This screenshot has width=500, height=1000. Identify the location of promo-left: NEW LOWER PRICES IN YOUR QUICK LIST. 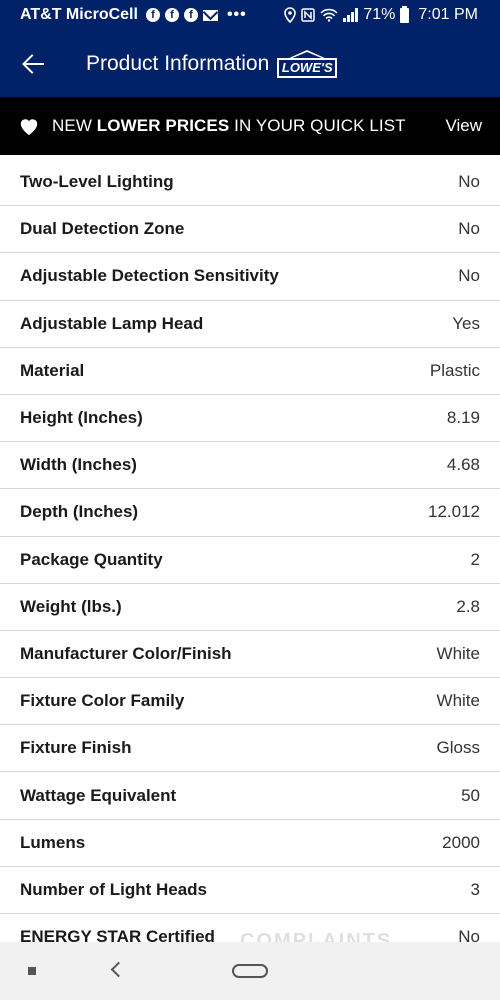
(212, 126).